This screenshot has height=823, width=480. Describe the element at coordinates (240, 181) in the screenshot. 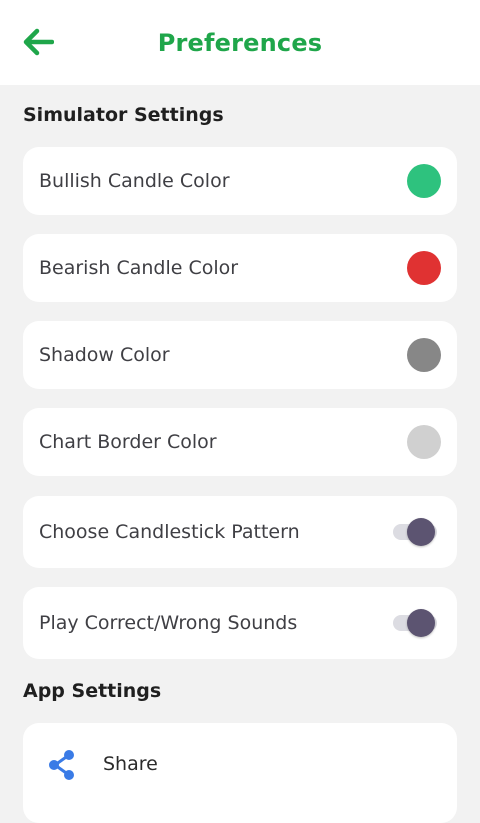

I see `bullish-candle-color-item: Bullish Candle Color` at that location.